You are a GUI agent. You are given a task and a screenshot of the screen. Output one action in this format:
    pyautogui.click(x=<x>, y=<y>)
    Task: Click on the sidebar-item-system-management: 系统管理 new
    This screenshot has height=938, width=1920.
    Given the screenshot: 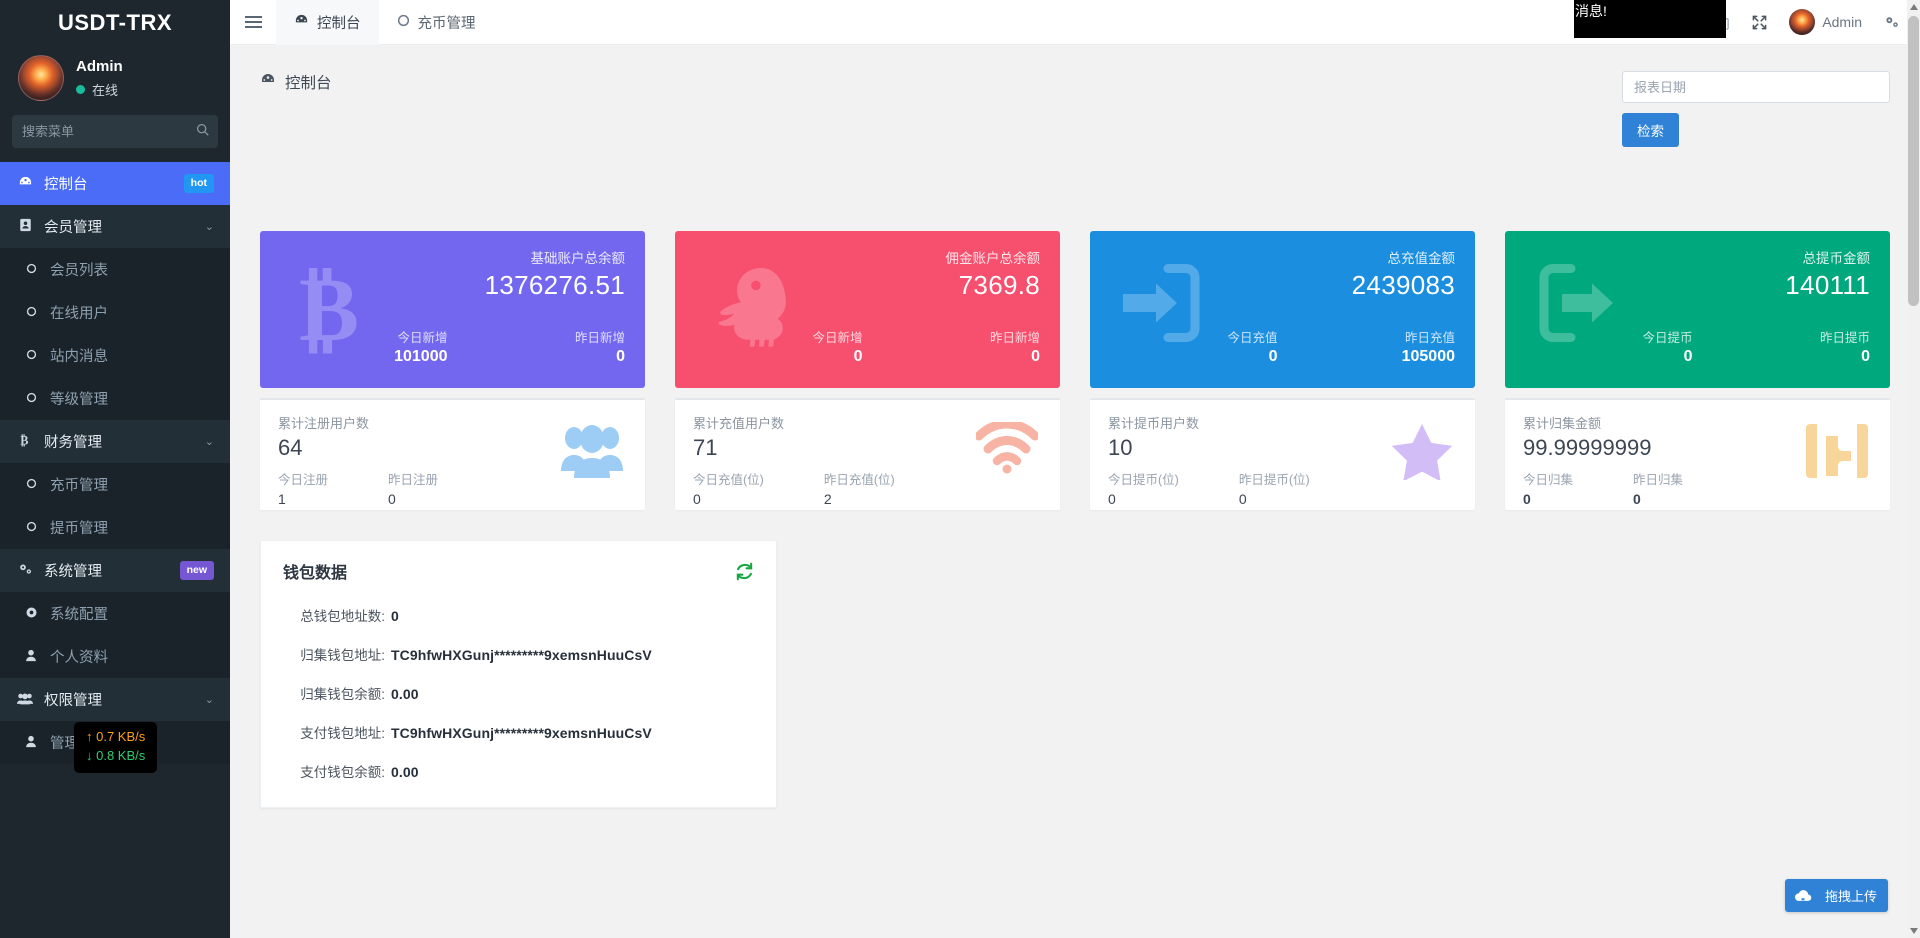 What is the action you would take?
    pyautogui.click(x=115, y=570)
    